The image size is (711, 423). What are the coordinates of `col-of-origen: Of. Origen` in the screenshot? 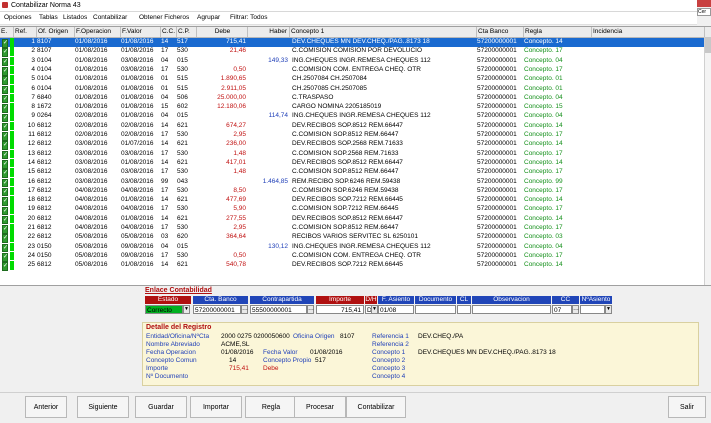 It's located at (56, 32).